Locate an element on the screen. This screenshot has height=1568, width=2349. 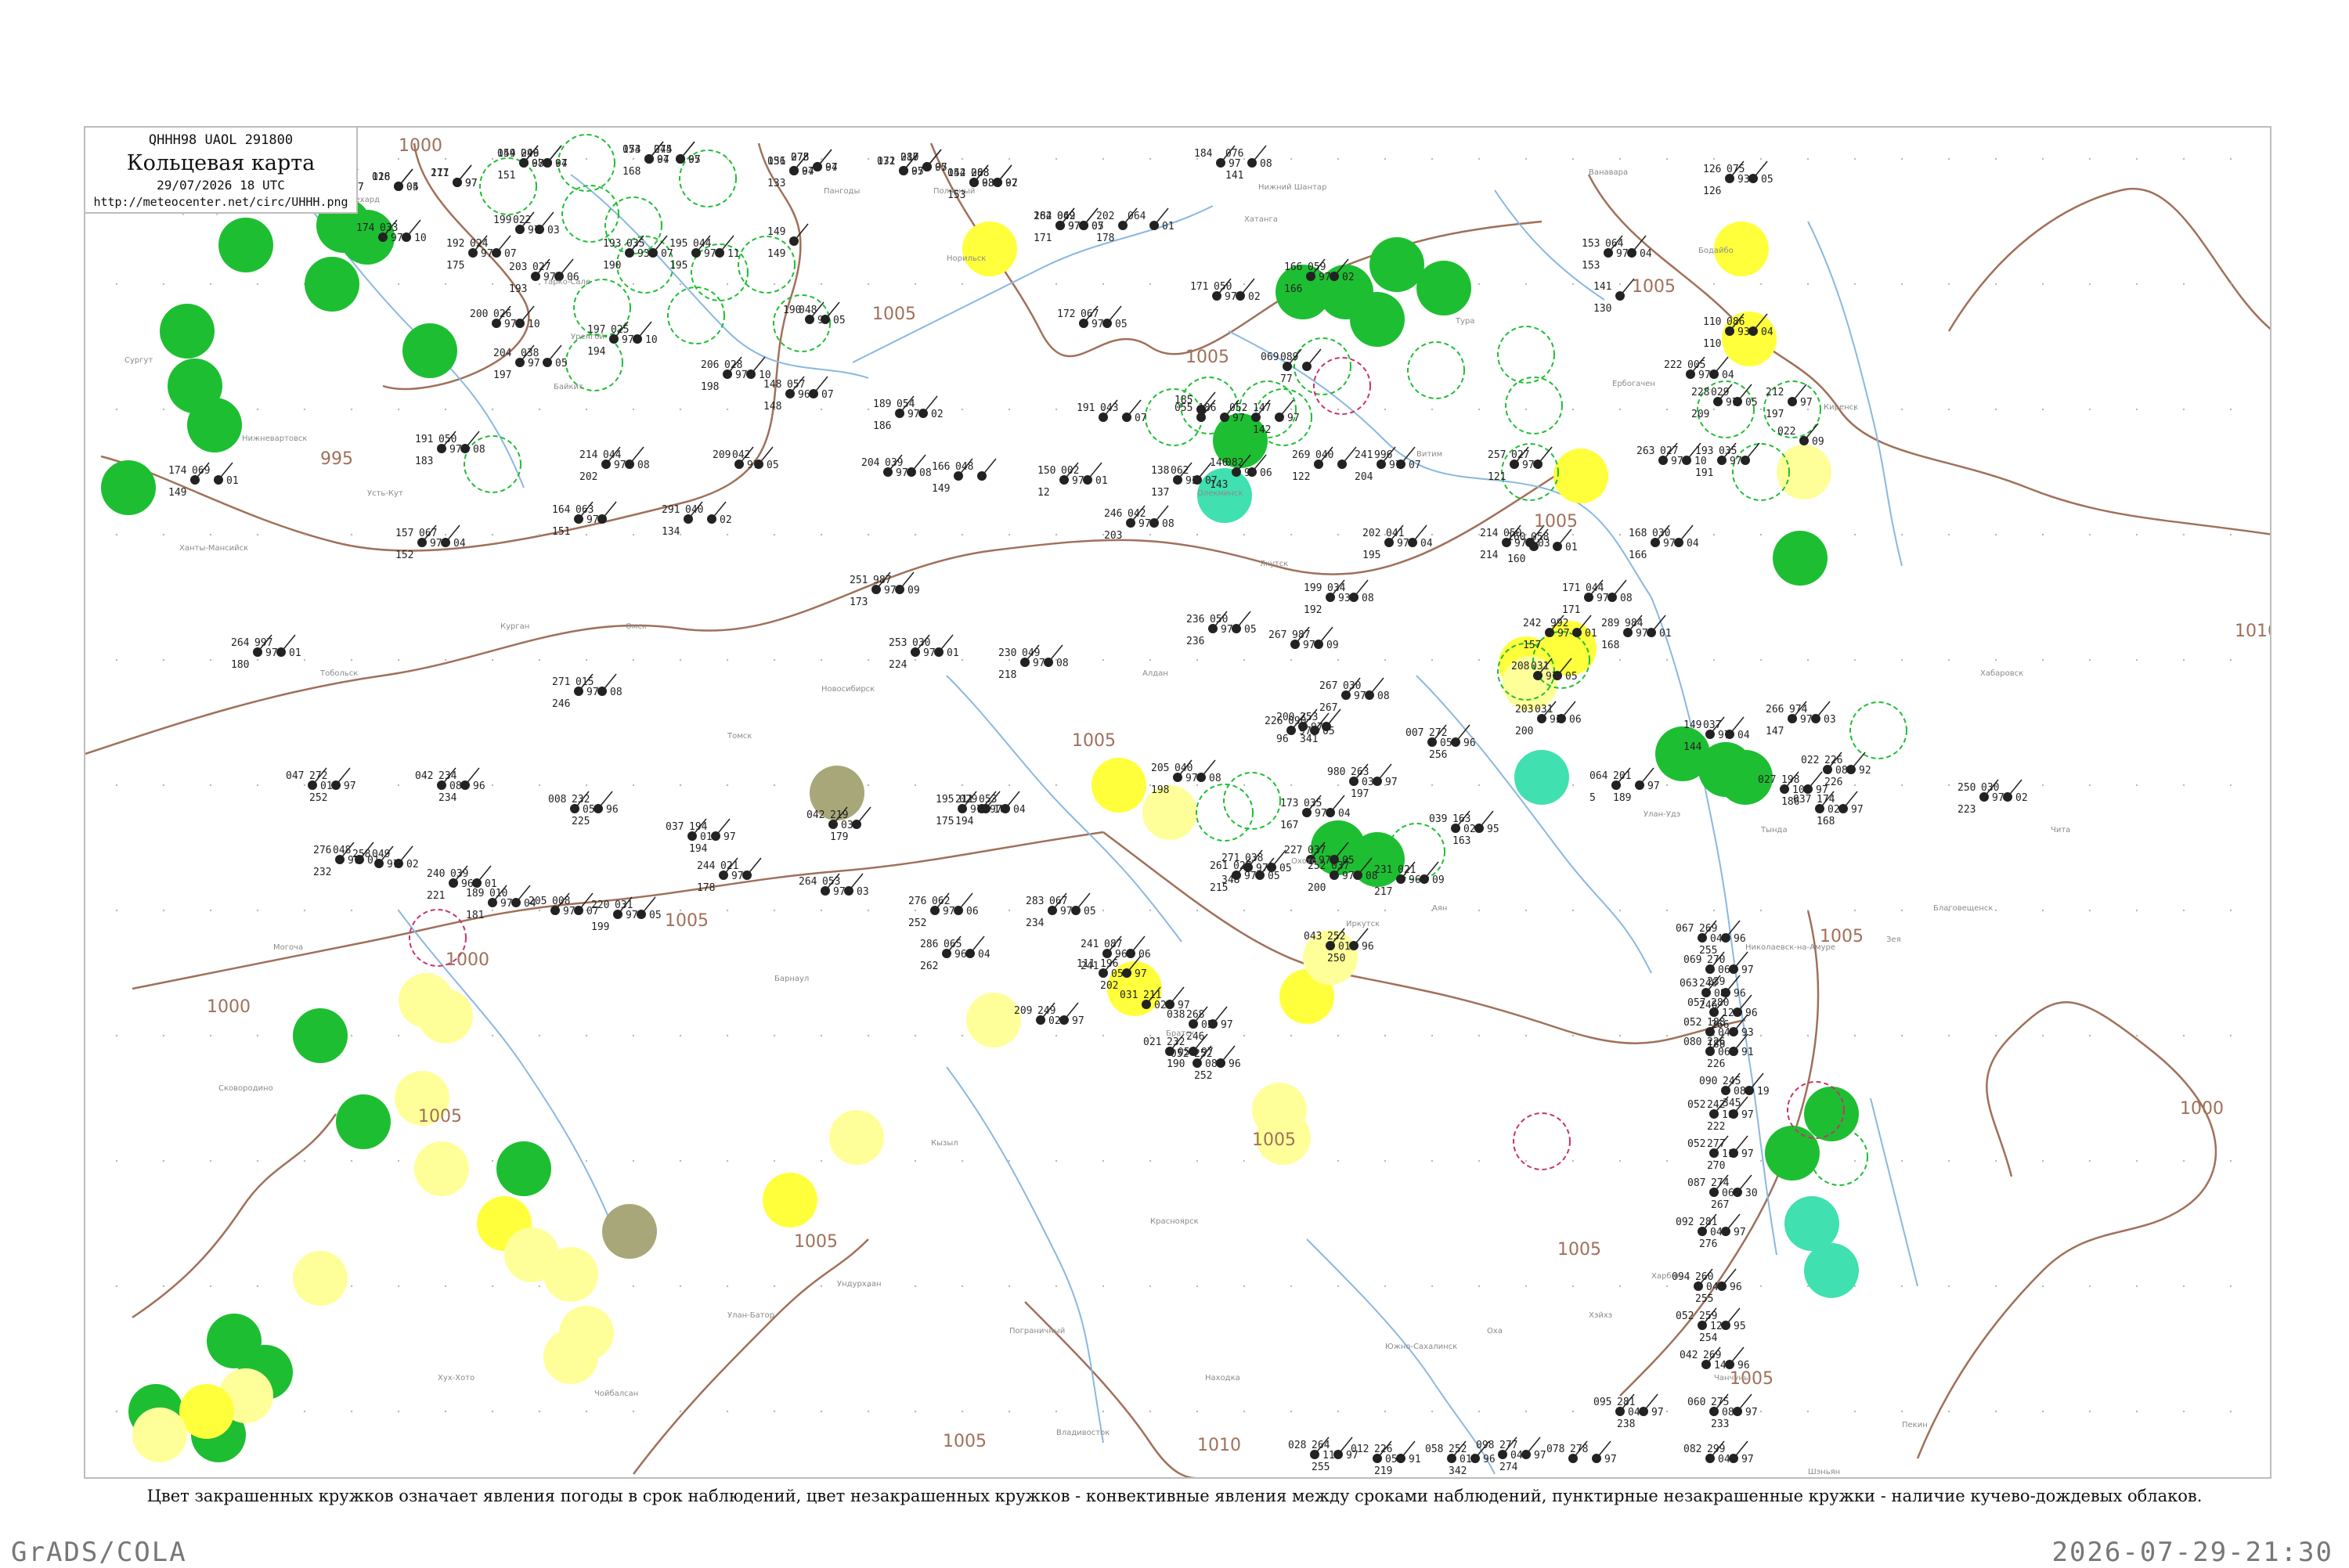
station-pressure: 051 is located at coordinates (776, 162).